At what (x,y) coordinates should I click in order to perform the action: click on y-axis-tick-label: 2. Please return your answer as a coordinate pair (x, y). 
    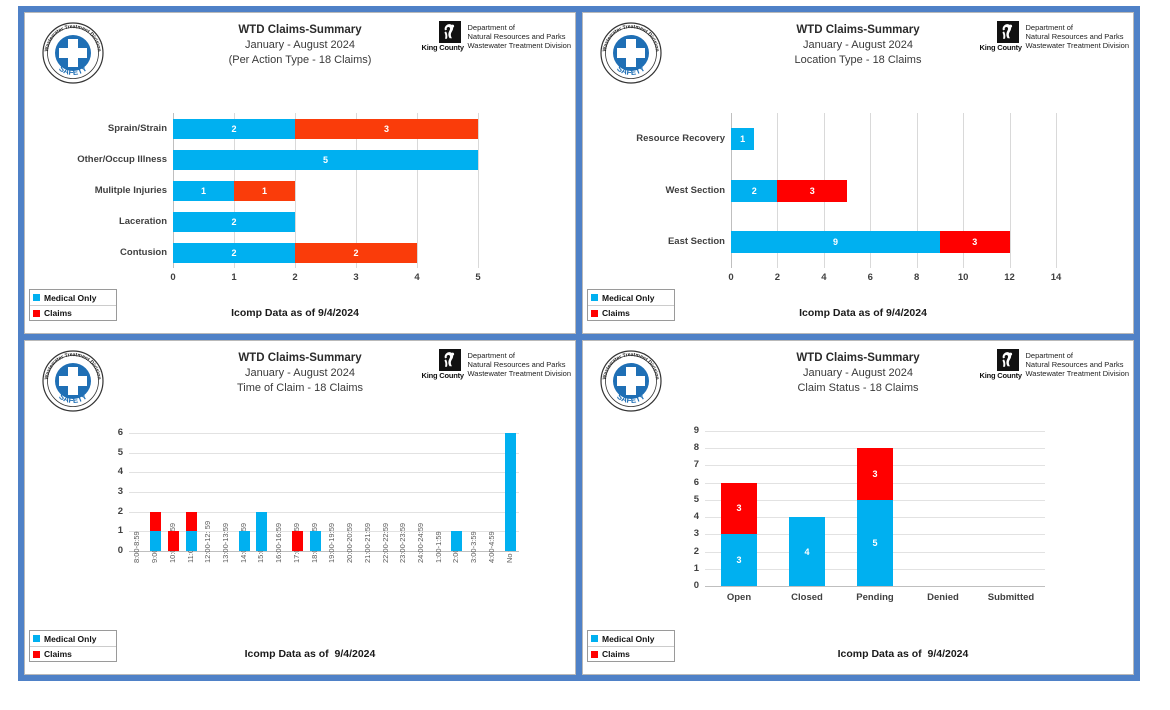
    Looking at the image, I should click on (120, 511).